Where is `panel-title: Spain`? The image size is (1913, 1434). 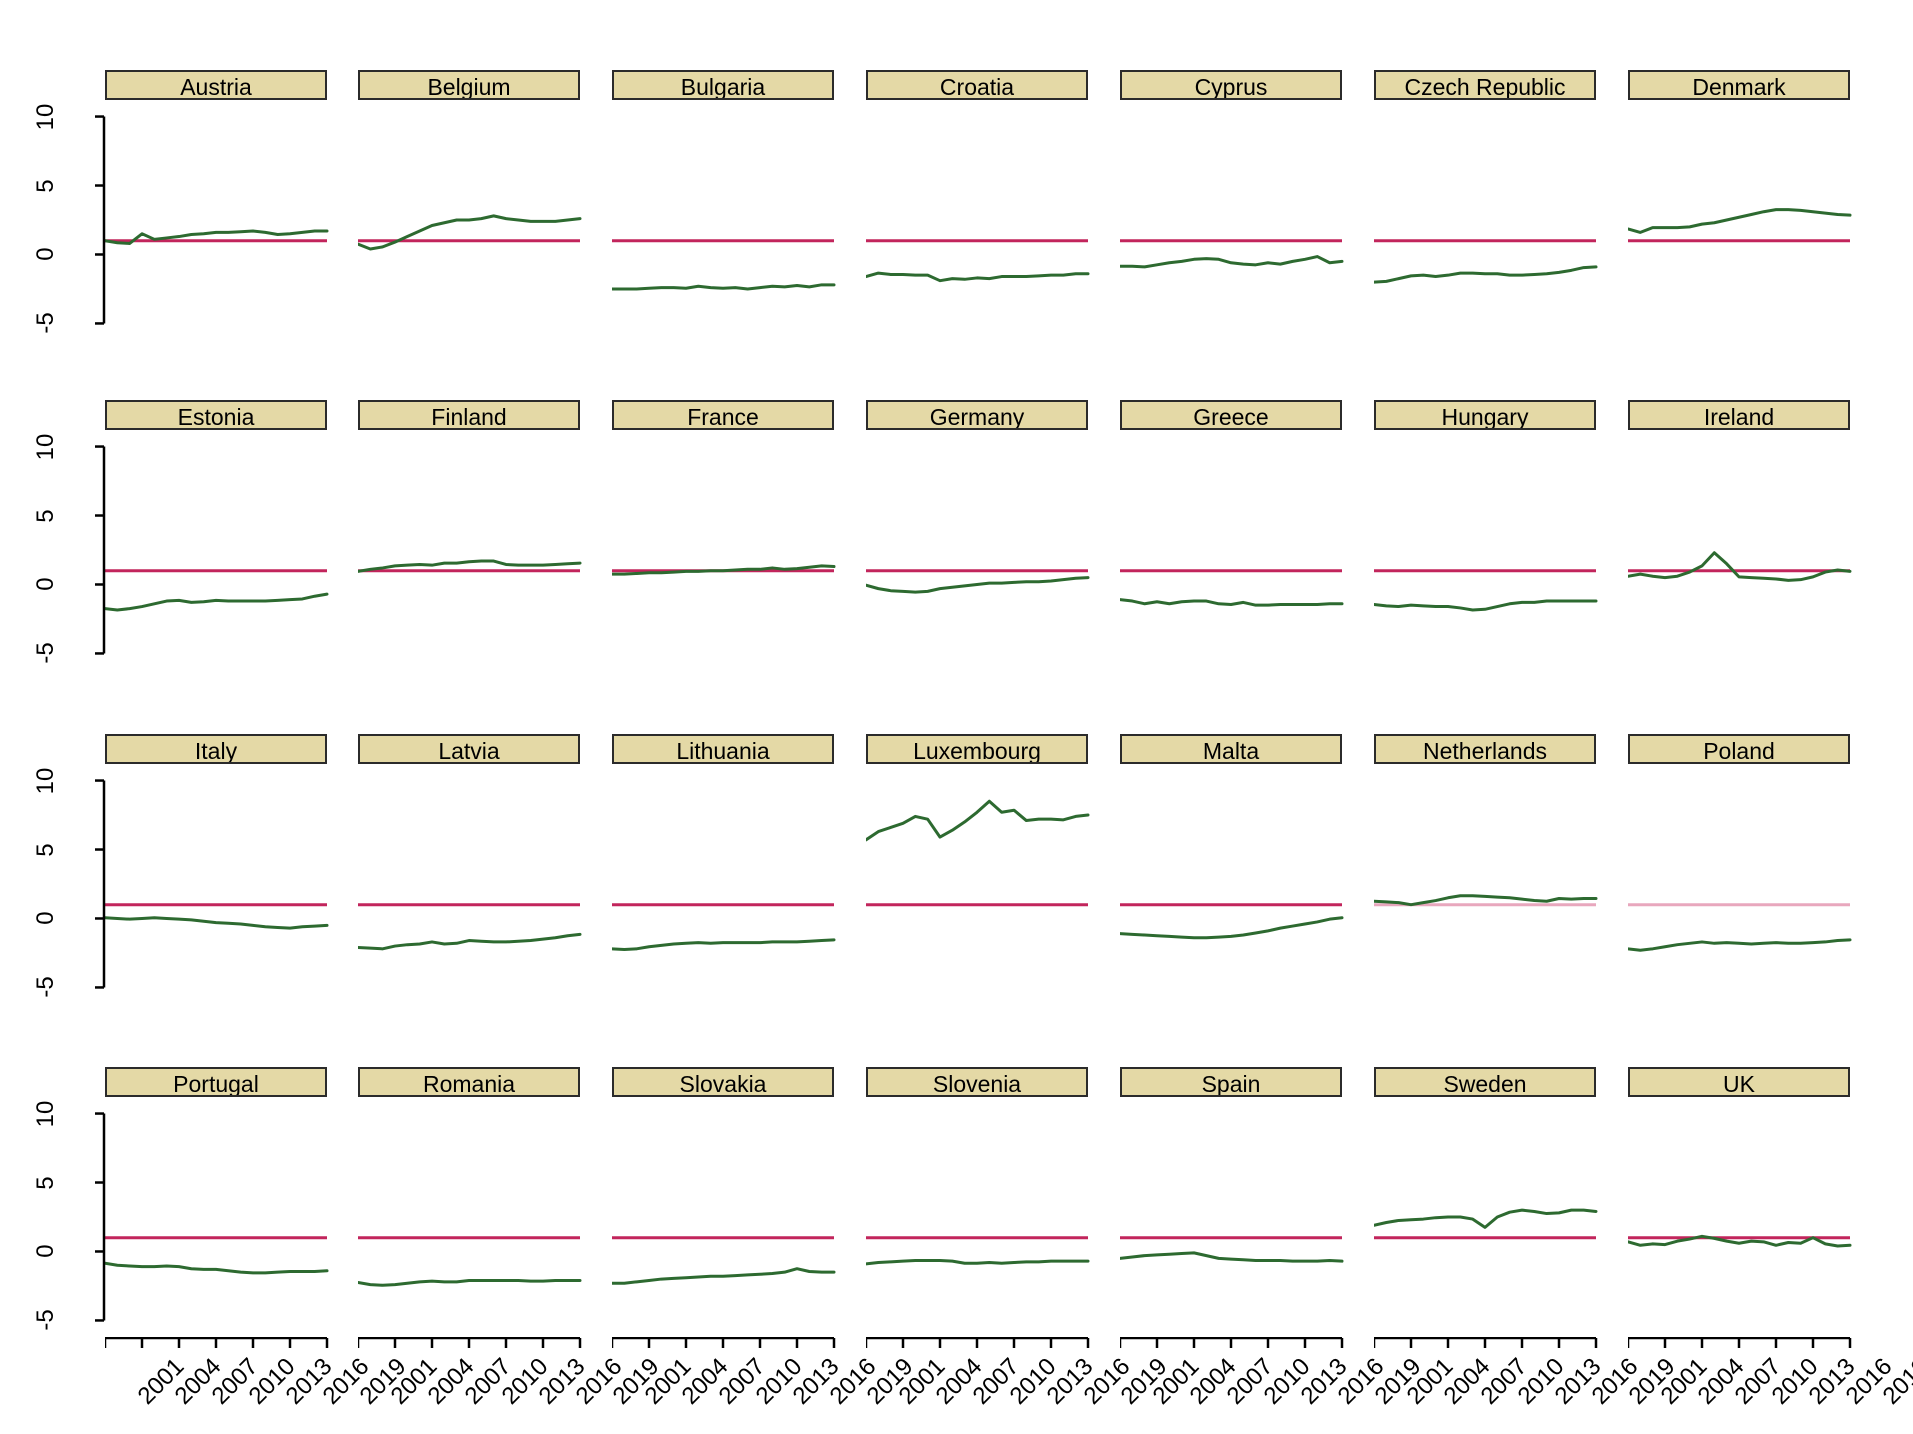 panel-title: Spain is located at coordinates (1231, 1082).